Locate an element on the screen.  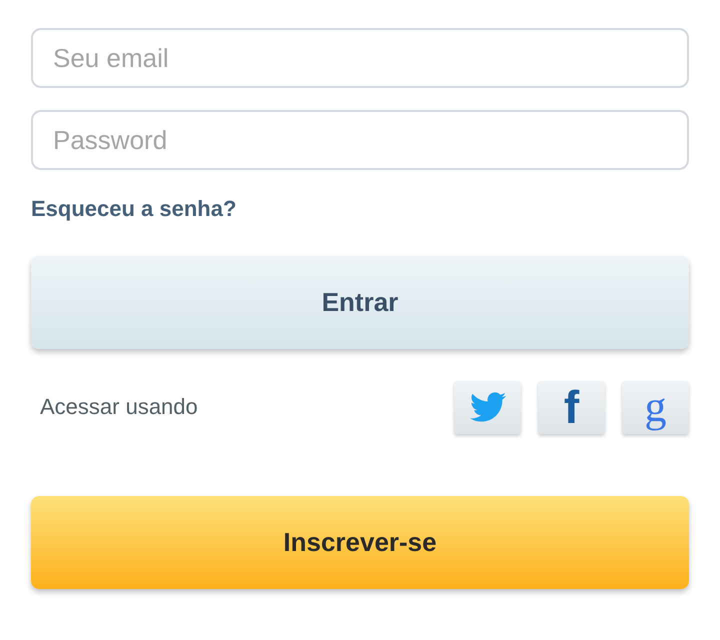
login-button: Entrar is located at coordinates (360, 302).